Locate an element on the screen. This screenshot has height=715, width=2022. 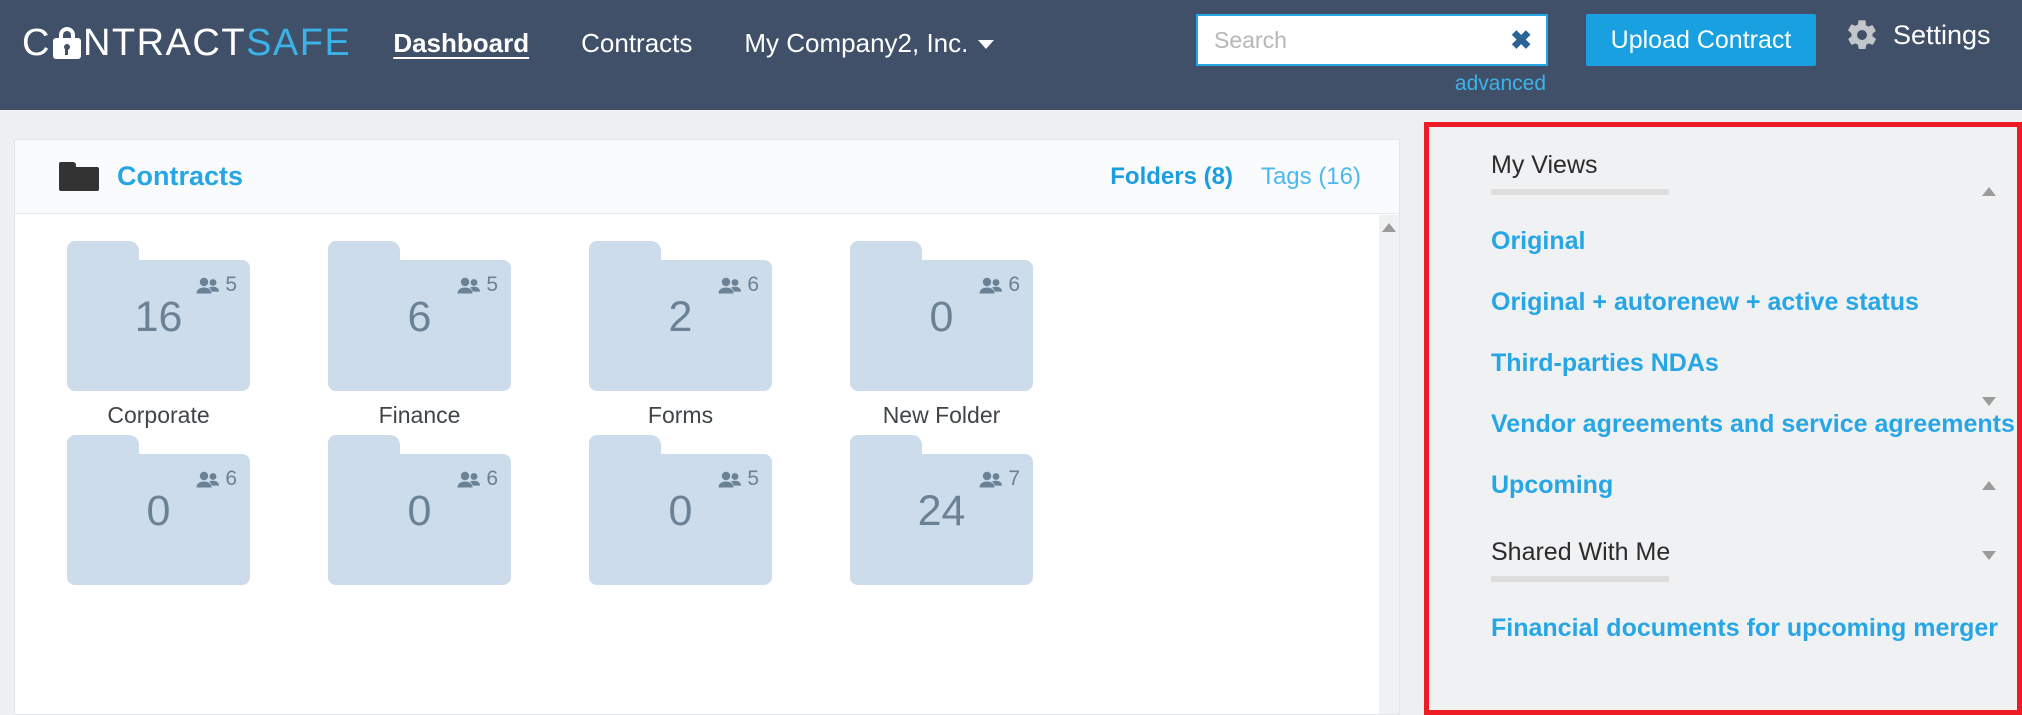
folder-doc-count: 16 is located at coordinates (158, 317).